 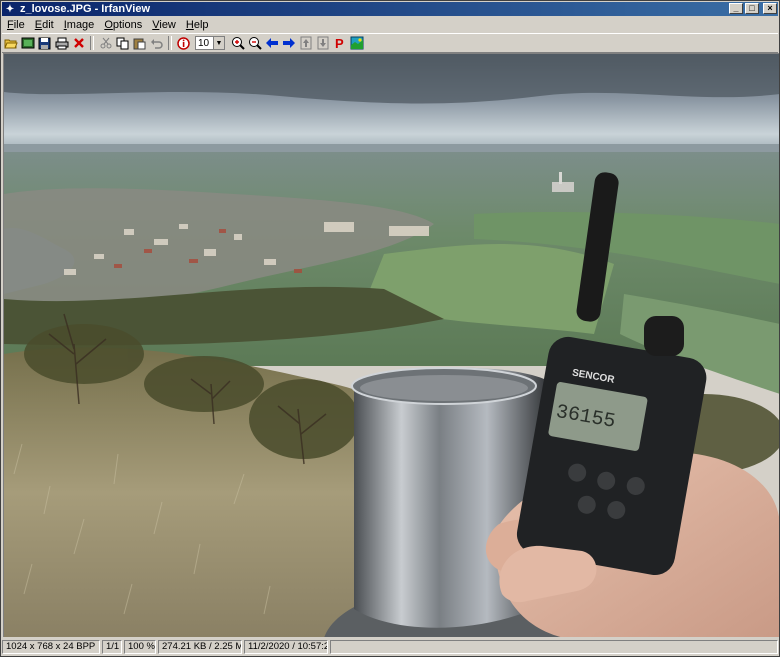 What do you see at coordinates (322, 43) in the screenshot?
I see `last-icon` at bounding box center [322, 43].